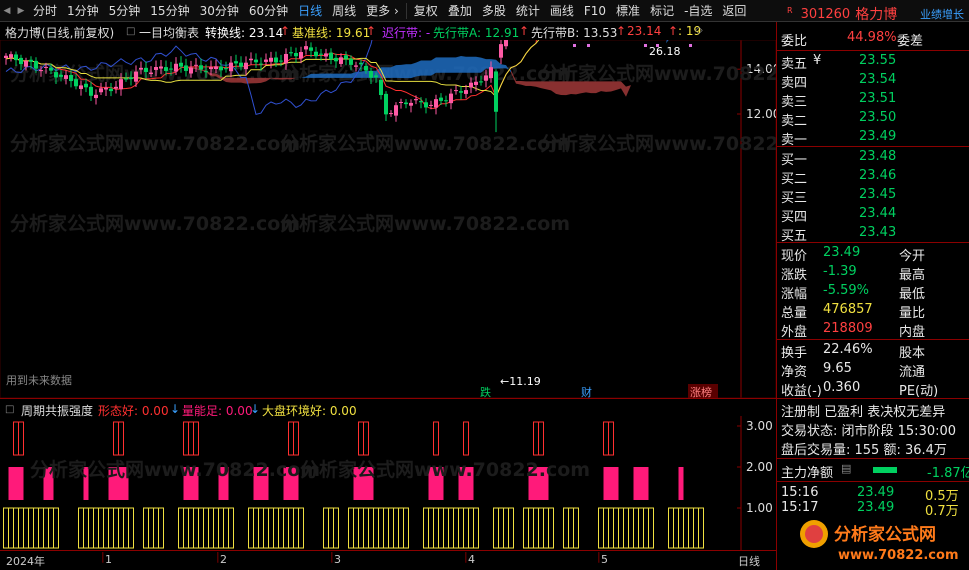 The image size is (969, 570). I want to click on toolbar-item: 標准, so click(628, 10).